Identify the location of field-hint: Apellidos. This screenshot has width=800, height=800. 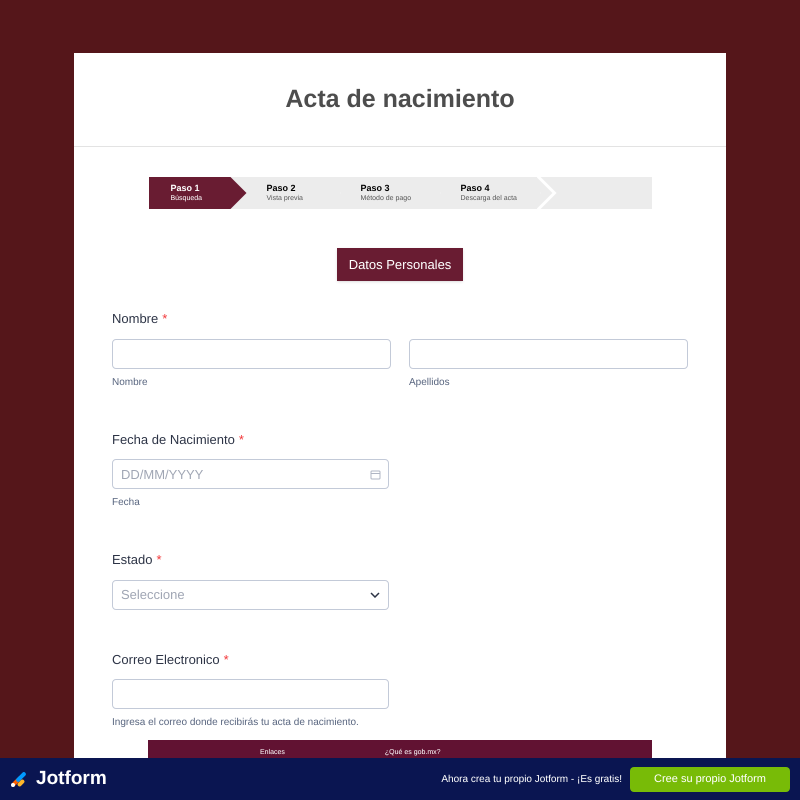
(430, 383).